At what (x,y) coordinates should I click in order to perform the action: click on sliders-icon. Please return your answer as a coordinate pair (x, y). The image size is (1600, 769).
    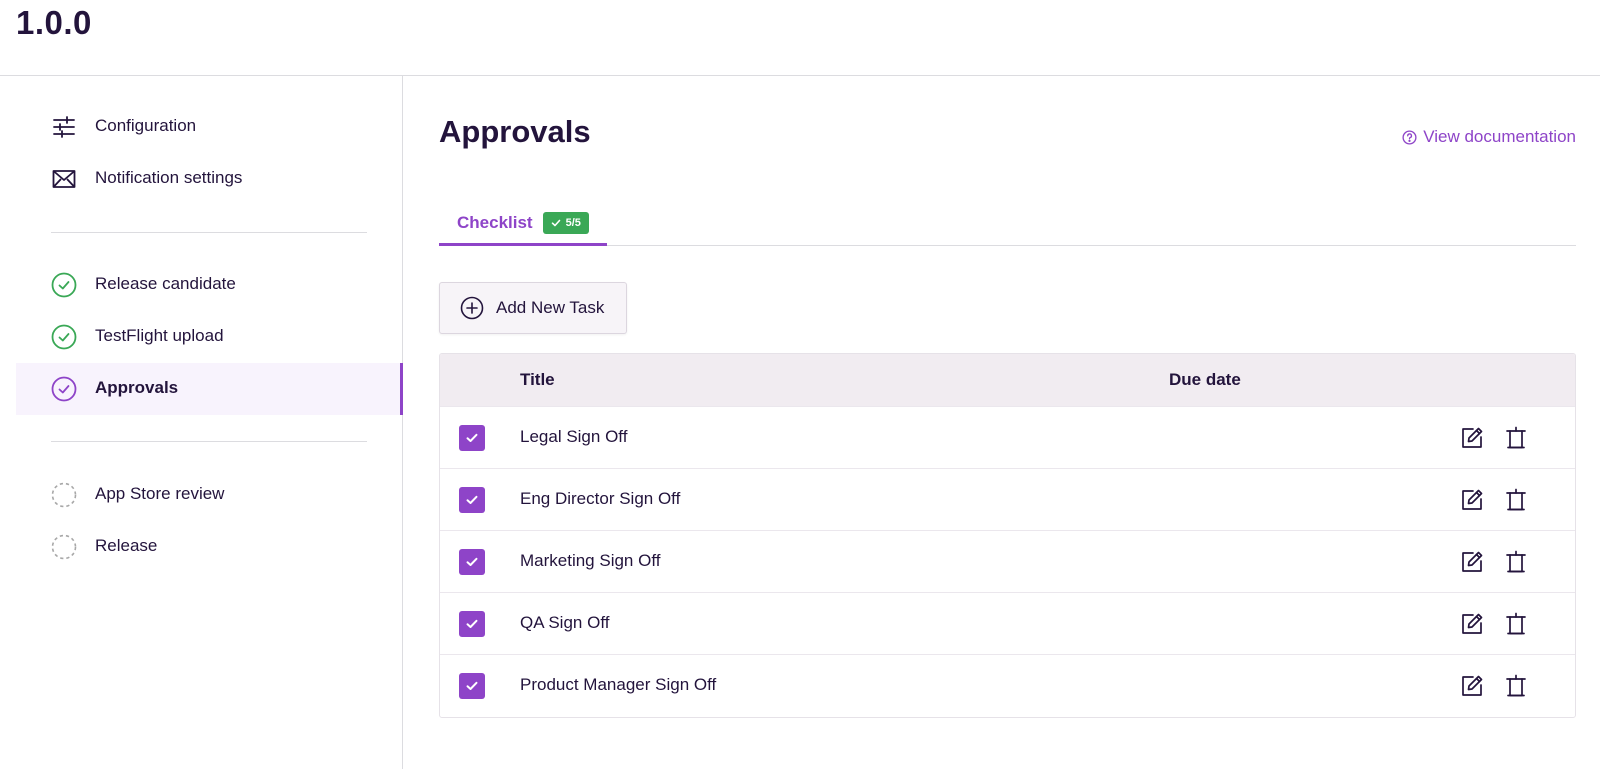
    Looking at the image, I should click on (64, 127).